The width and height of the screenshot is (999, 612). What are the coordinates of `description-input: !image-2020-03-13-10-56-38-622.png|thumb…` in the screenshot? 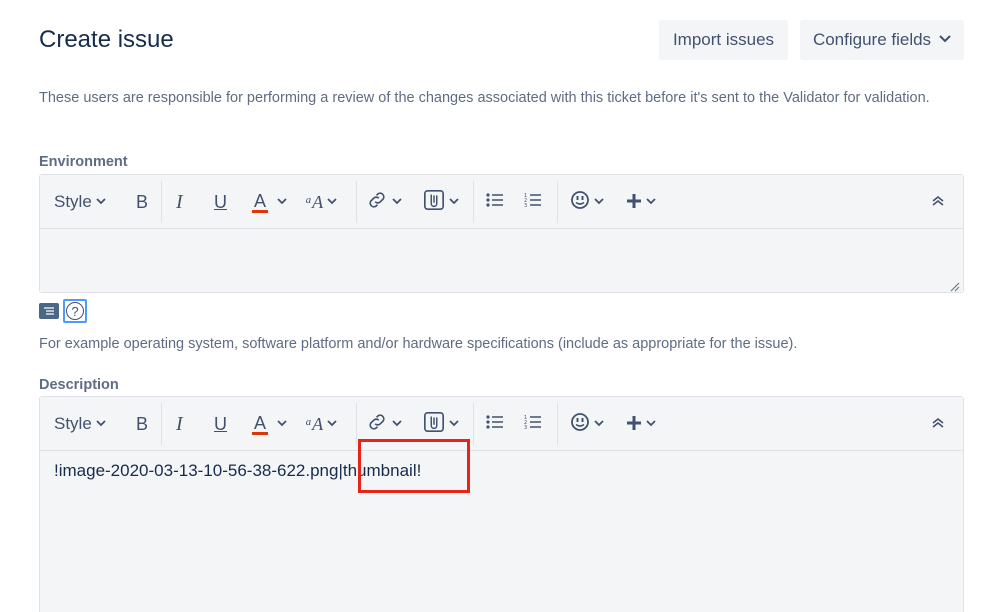 It's located at (501, 466).